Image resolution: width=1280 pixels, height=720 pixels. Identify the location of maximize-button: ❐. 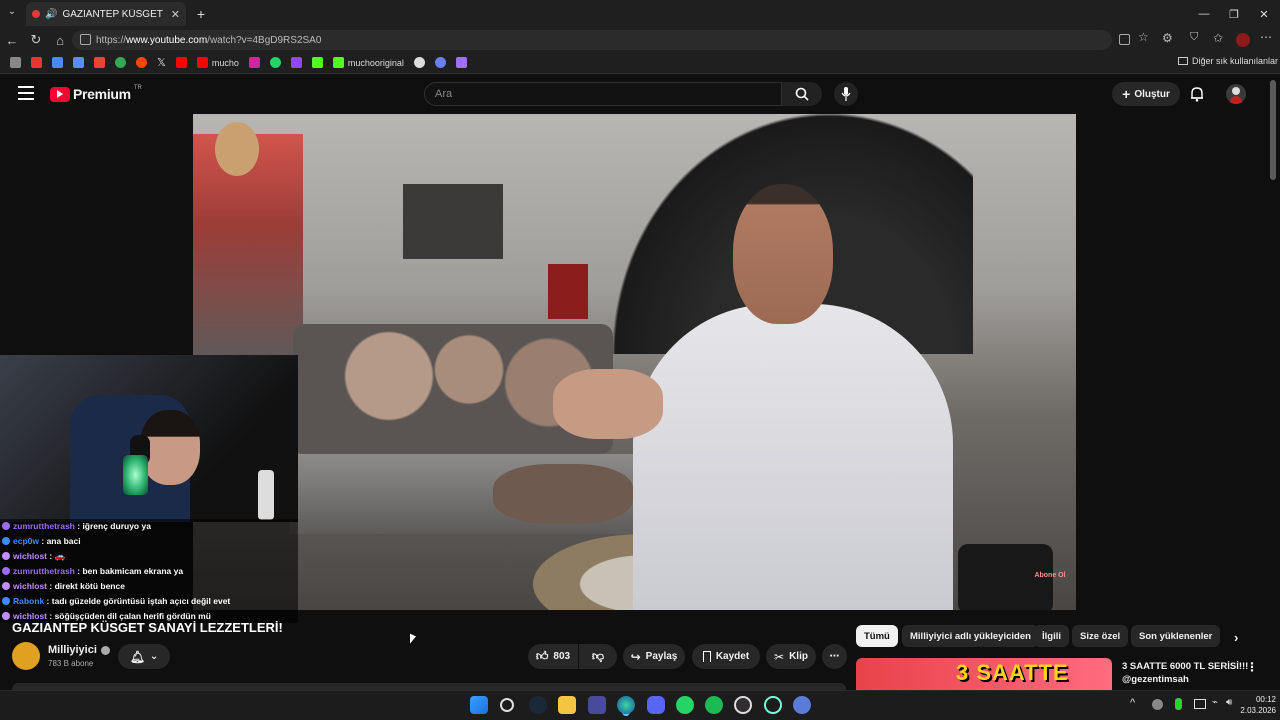
(1234, 14).